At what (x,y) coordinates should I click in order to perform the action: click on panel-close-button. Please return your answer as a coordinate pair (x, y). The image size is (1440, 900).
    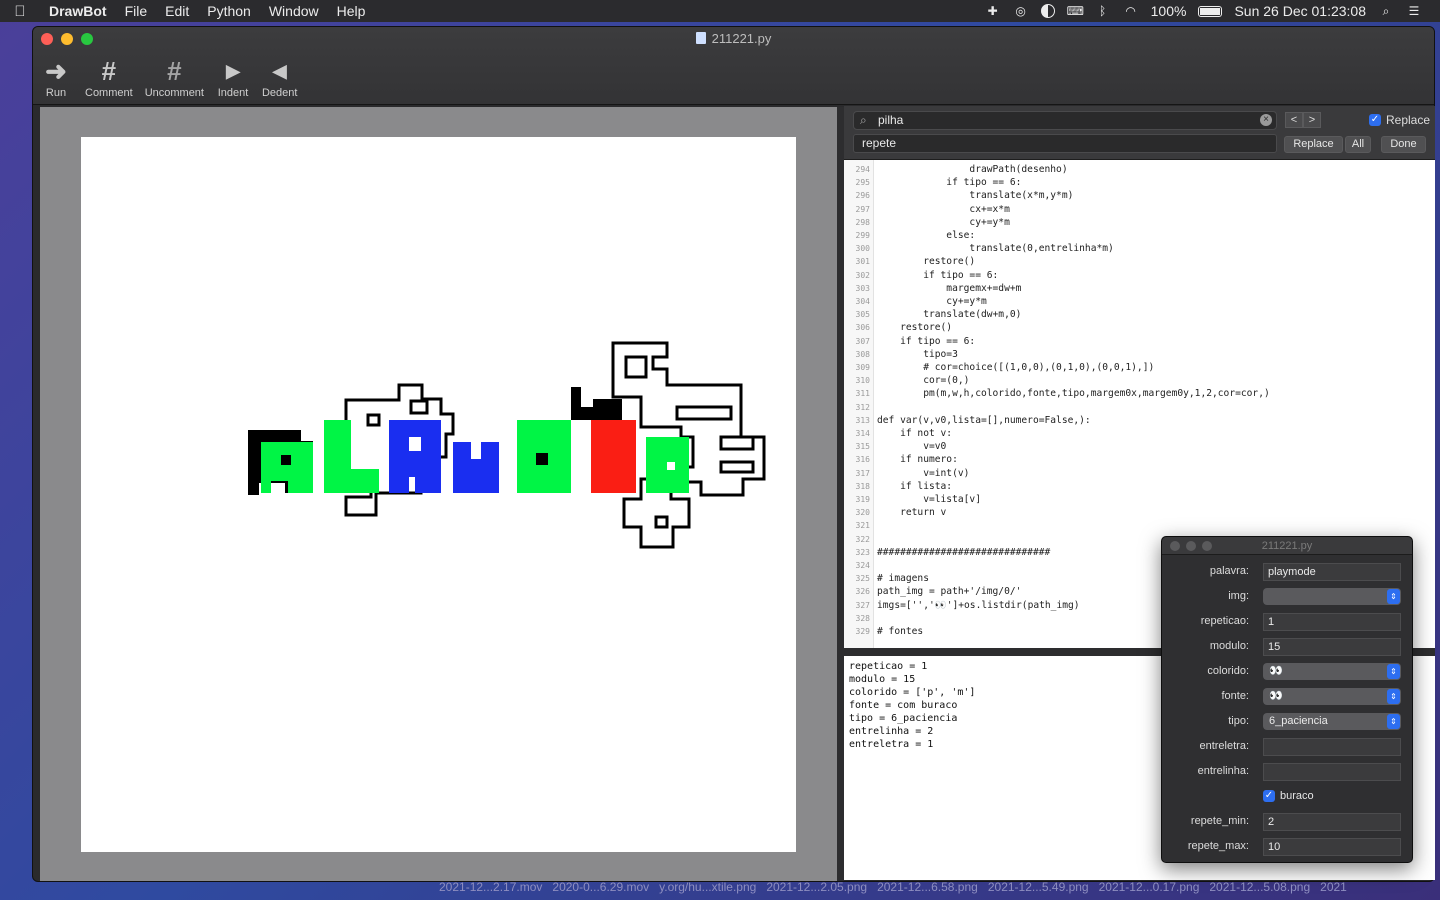
    Looking at the image, I should click on (1175, 546).